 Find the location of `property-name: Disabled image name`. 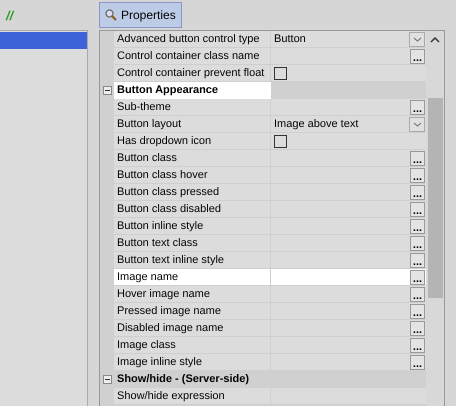

property-name: Disabled image name is located at coordinates (192, 328).